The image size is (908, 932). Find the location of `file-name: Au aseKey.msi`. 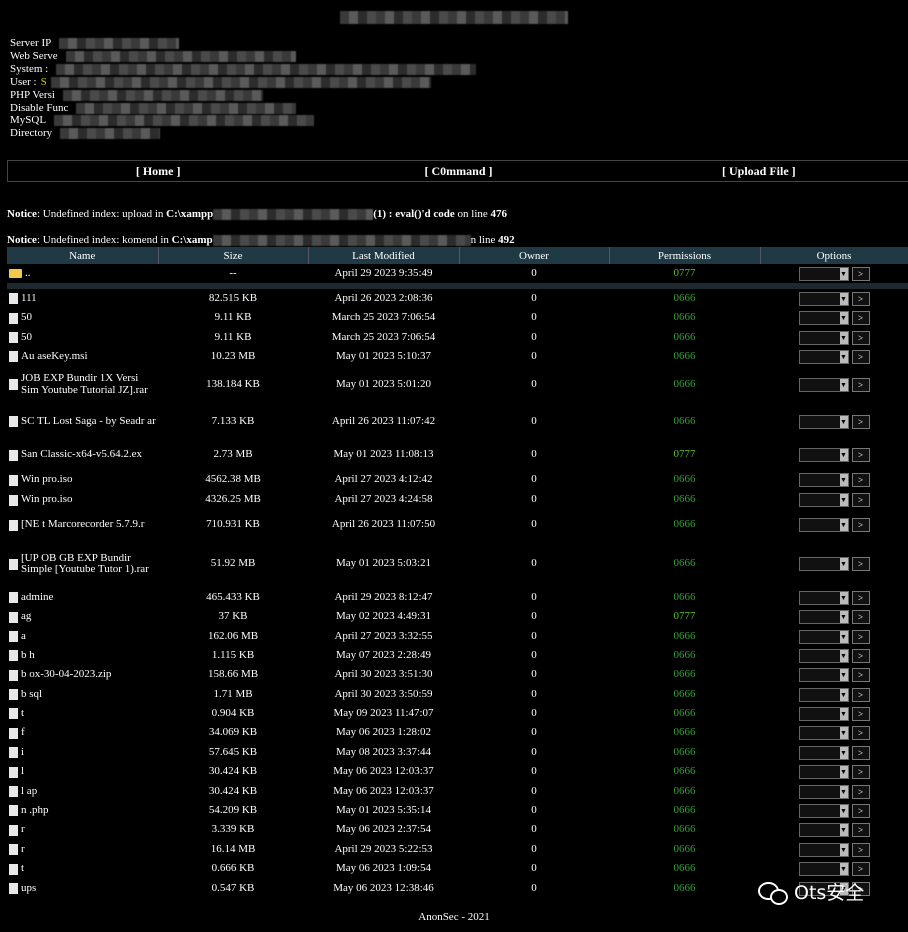

file-name: Au aseKey.msi is located at coordinates (82, 356).